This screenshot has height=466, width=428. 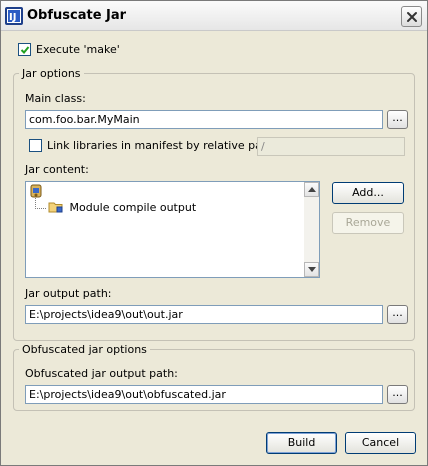 I want to click on jar-output-path-label: Jar output path:, so click(x=68, y=293).